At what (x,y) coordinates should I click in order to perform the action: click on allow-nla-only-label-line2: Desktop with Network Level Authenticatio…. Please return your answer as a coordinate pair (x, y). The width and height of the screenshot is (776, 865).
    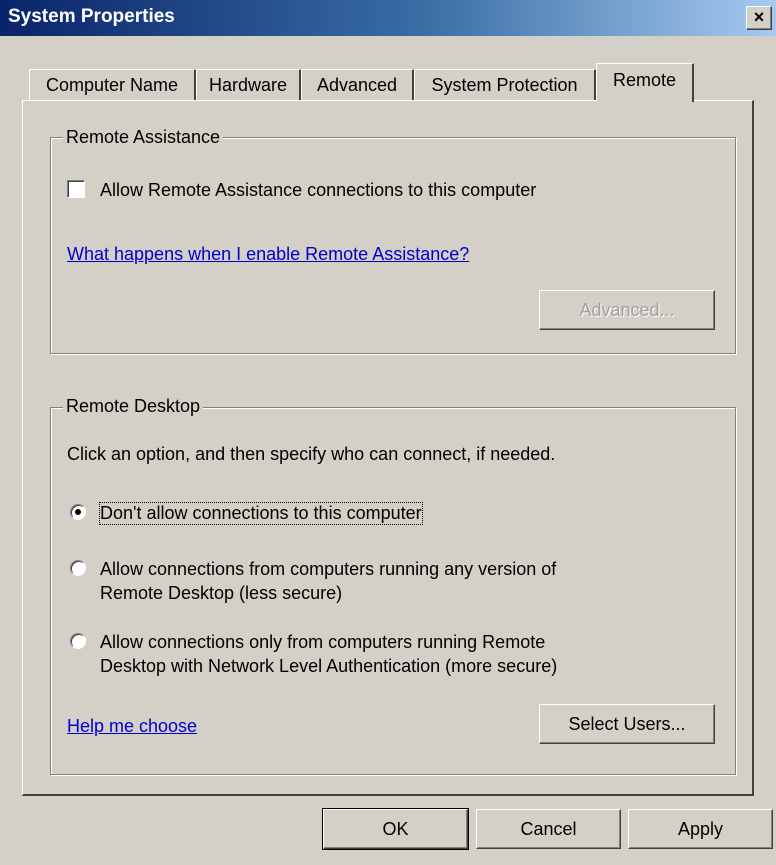
    Looking at the image, I should click on (328, 666).